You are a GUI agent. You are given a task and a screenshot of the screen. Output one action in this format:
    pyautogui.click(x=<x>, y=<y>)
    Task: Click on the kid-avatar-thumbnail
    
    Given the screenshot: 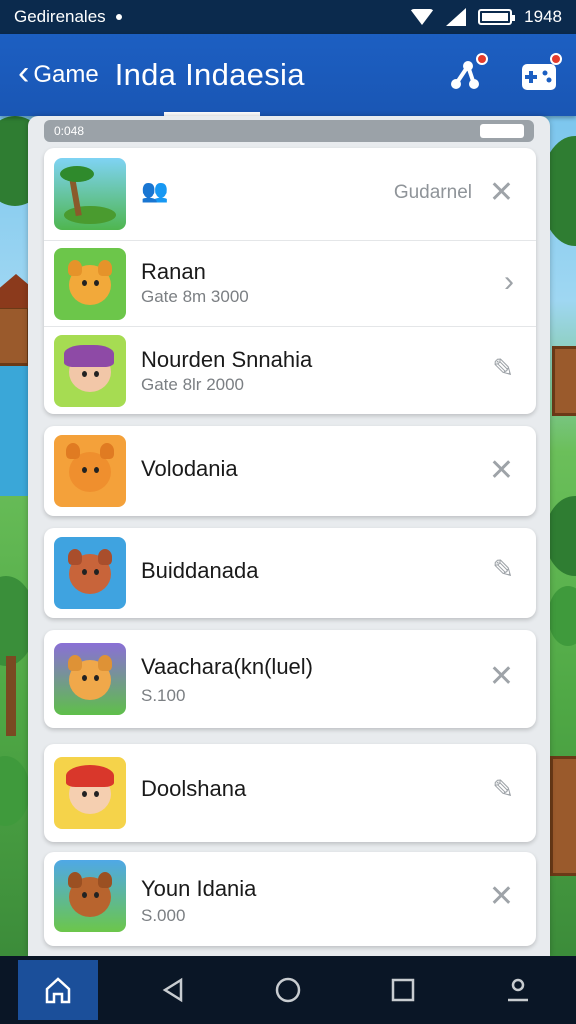 What is the action you would take?
    pyautogui.click(x=90, y=793)
    